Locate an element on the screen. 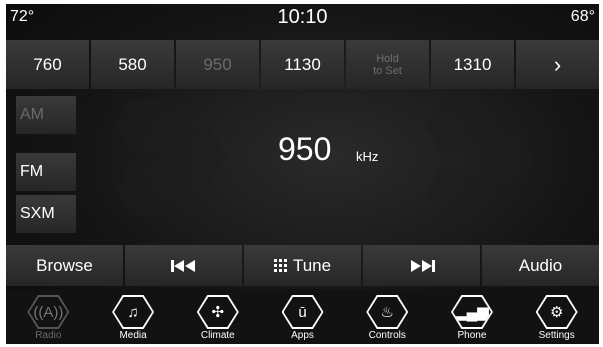  music-note-icon: ♫ is located at coordinates (133, 312).